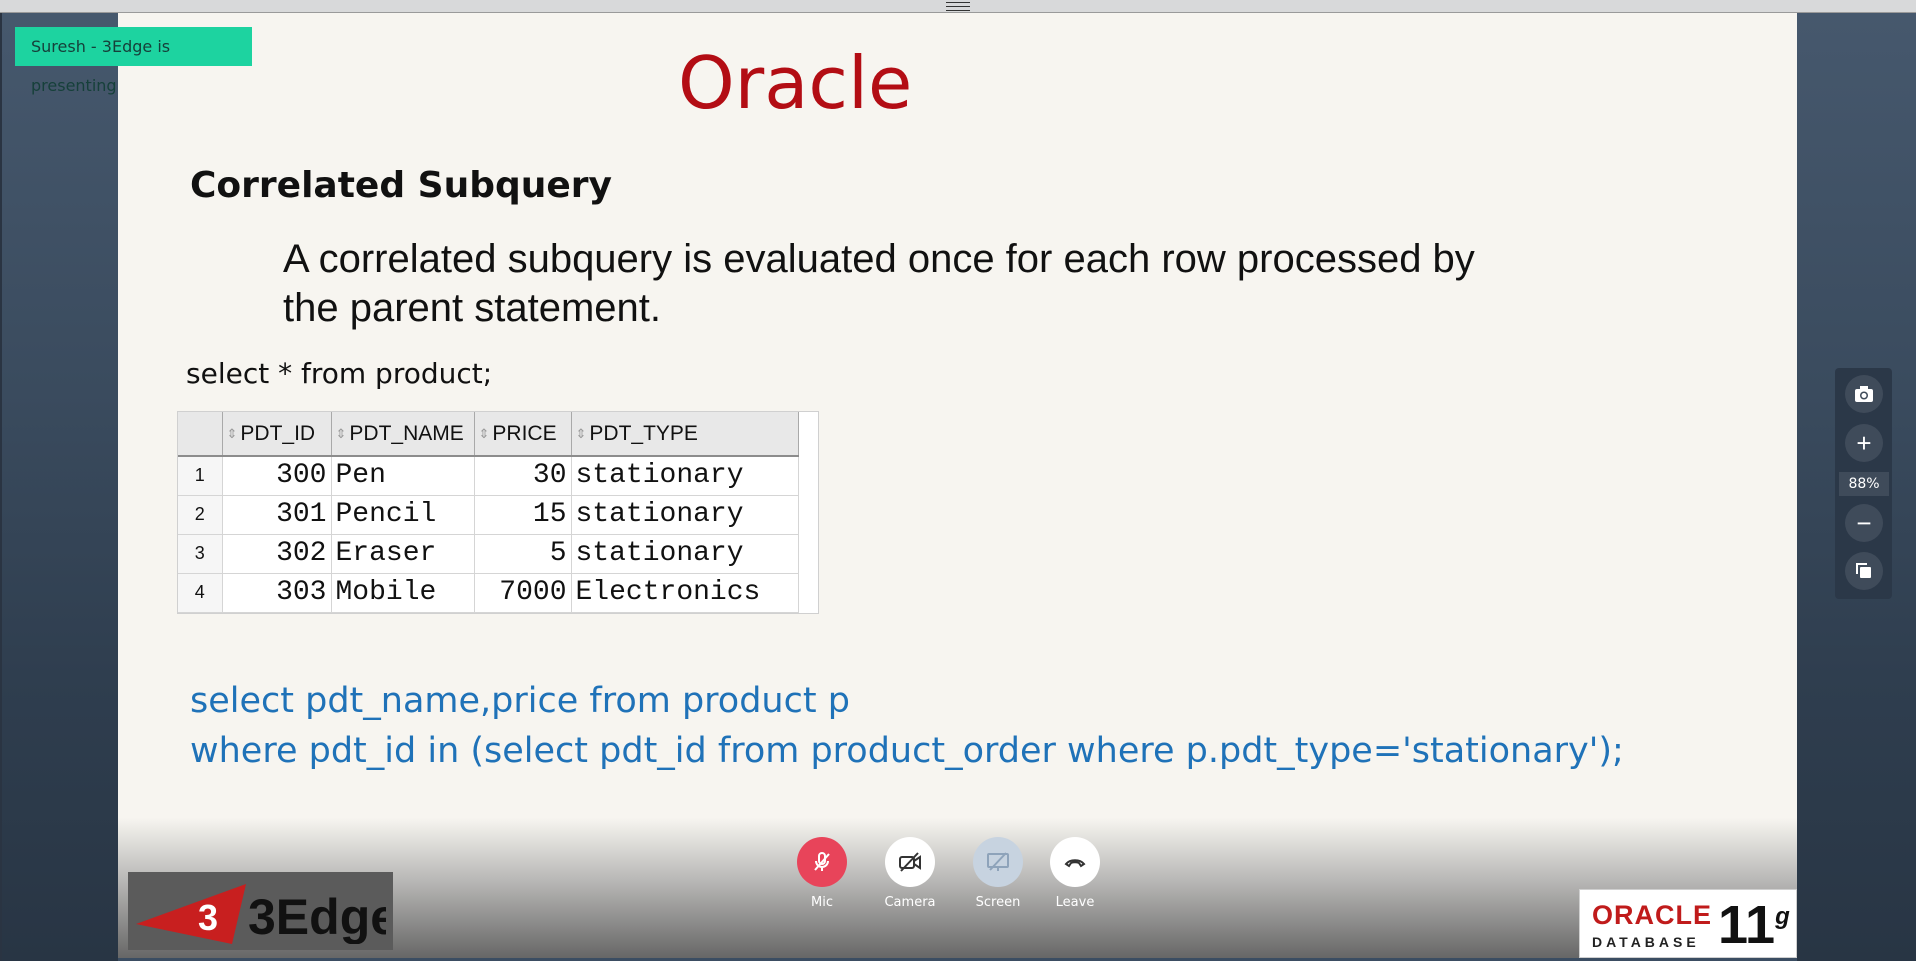 Image resolution: width=1916 pixels, height=961 pixels. I want to click on call-controls: Mic Camera Screen Leave, so click(958, 877).